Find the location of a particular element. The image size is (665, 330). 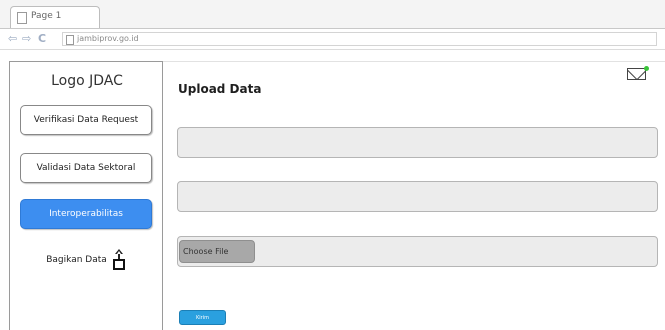

logo: Logo JDAC is located at coordinates (87, 81).